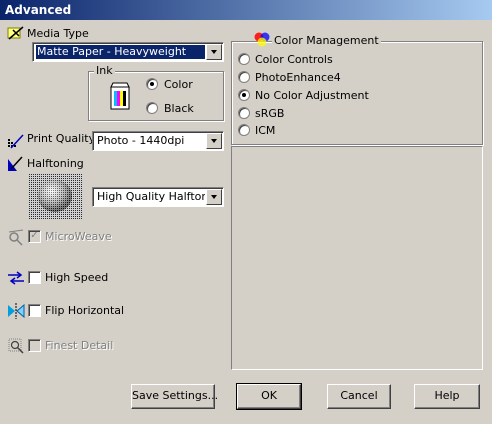 The height and width of the screenshot is (424, 492). Describe the element at coordinates (269, 396) in the screenshot. I see `ok-button: OK` at that location.